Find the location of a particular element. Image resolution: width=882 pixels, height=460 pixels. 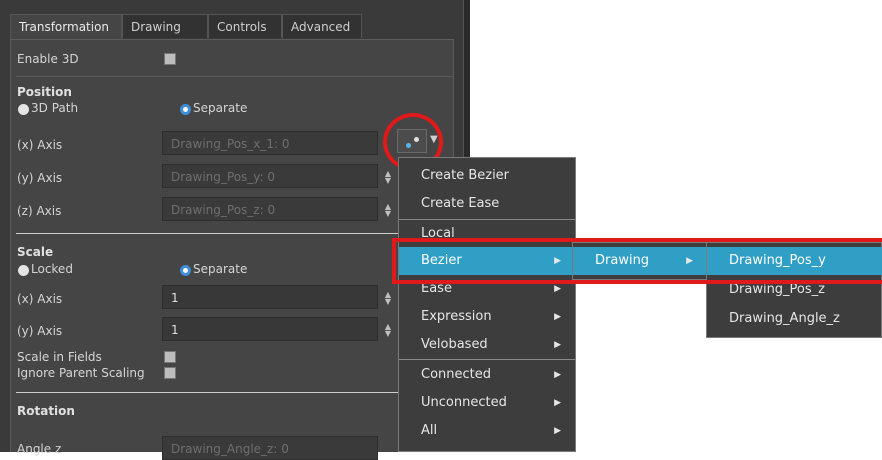

tab-controls: Controls is located at coordinates (245, 26).